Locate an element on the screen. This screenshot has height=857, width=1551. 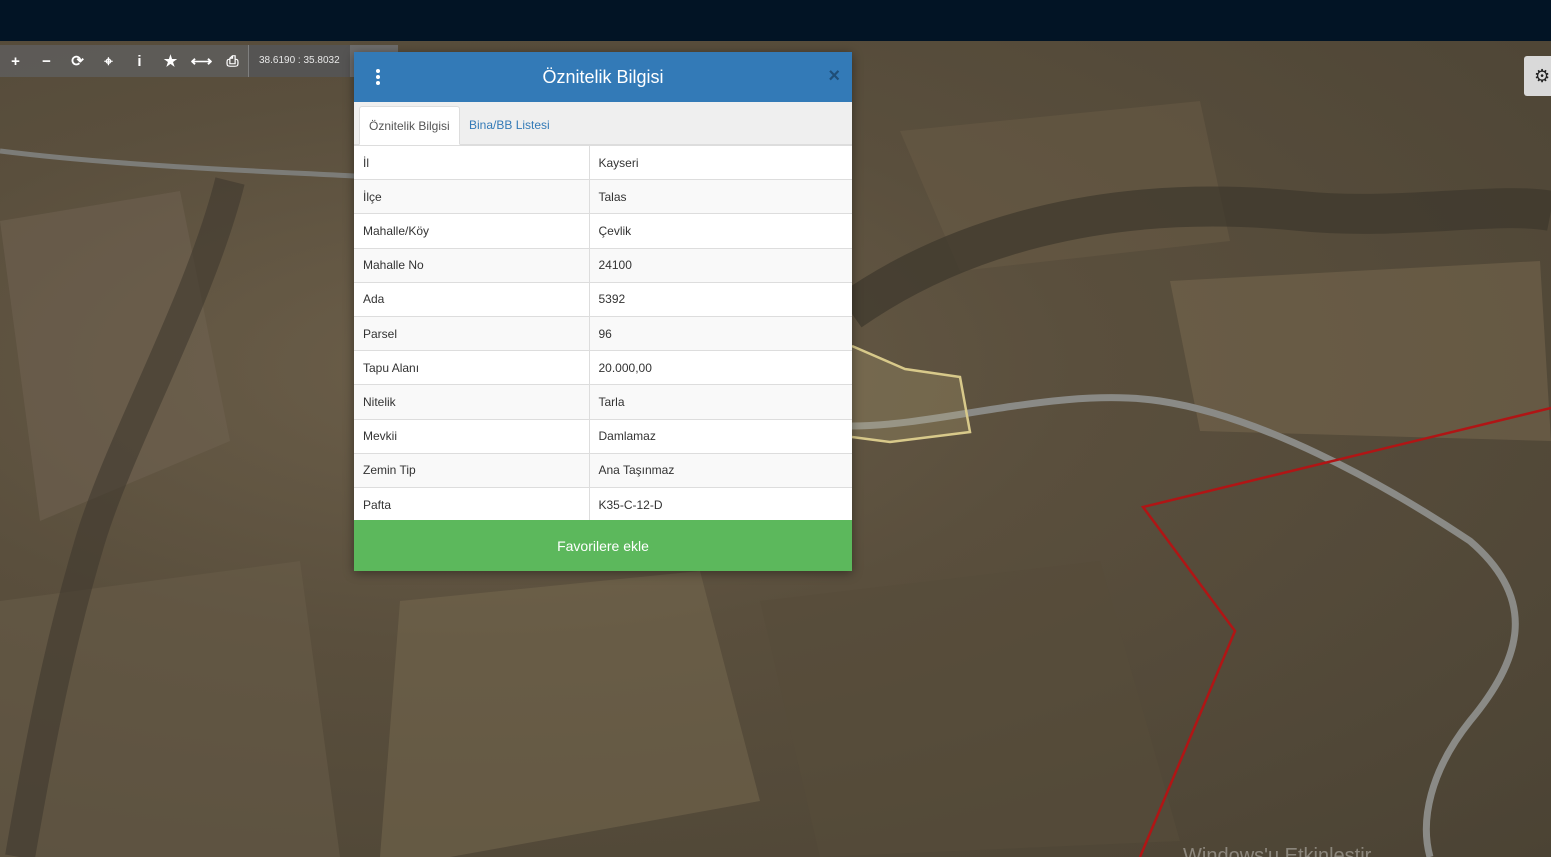
info-icon: i is located at coordinates (139, 61).